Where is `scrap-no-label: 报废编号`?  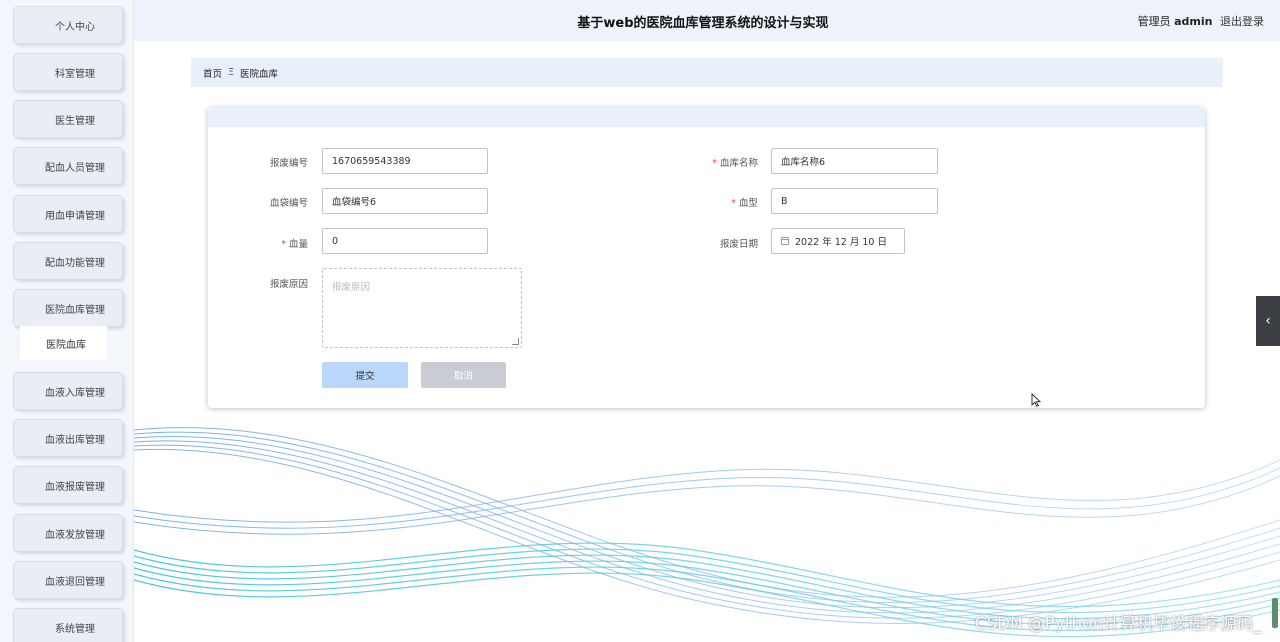
scrap-no-label: 报废编号 is located at coordinates (258, 162).